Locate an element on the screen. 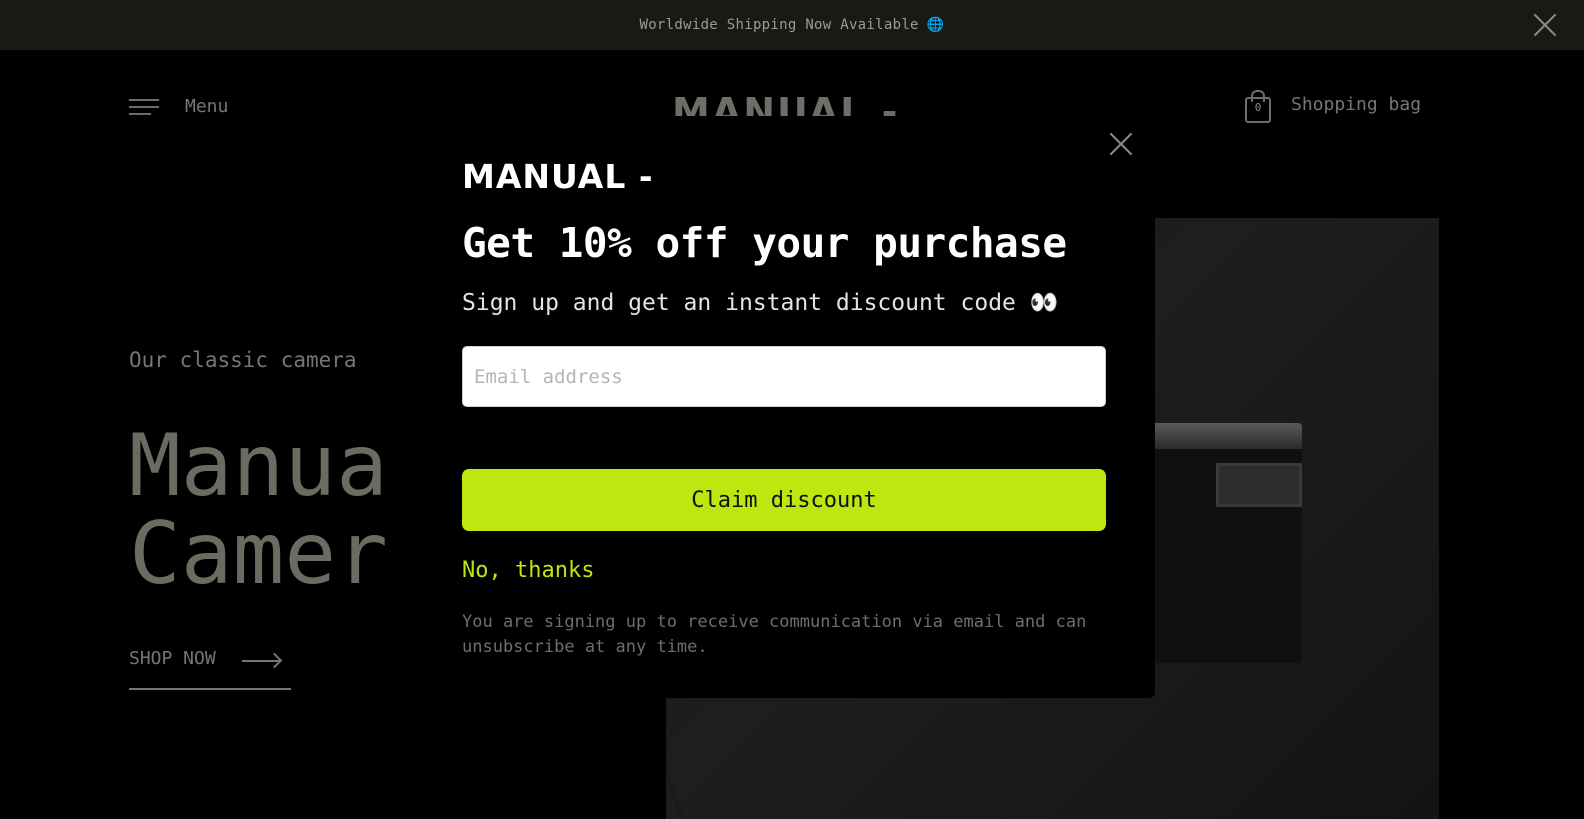 The height and width of the screenshot is (819, 1584). hero-title: Manua Camer is located at coordinates (269, 510).